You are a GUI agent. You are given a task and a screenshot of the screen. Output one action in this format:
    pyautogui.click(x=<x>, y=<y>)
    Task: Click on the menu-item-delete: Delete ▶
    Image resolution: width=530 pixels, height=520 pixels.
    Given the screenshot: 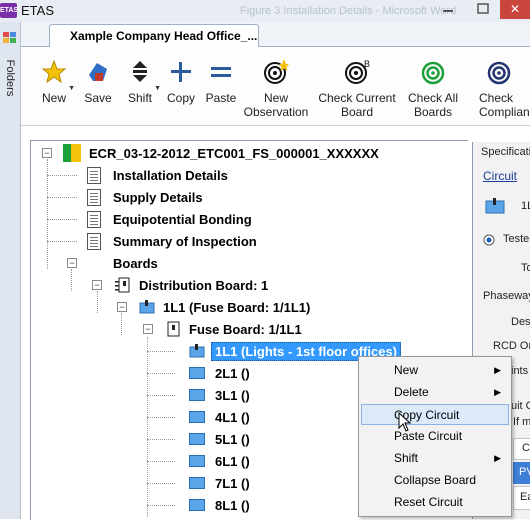 What is the action you would take?
    pyautogui.click(x=435, y=392)
    